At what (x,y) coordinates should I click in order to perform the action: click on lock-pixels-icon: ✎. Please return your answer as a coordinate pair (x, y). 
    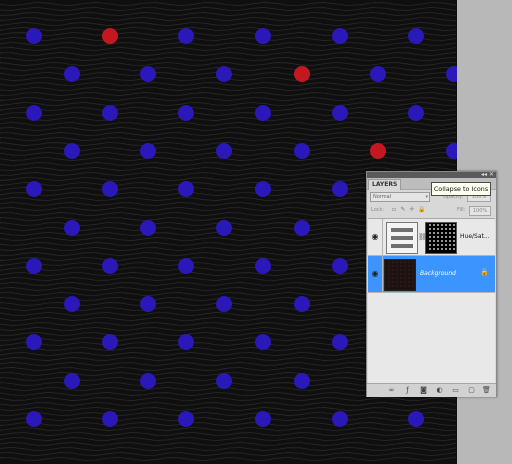
    Looking at the image, I should click on (403, 210).